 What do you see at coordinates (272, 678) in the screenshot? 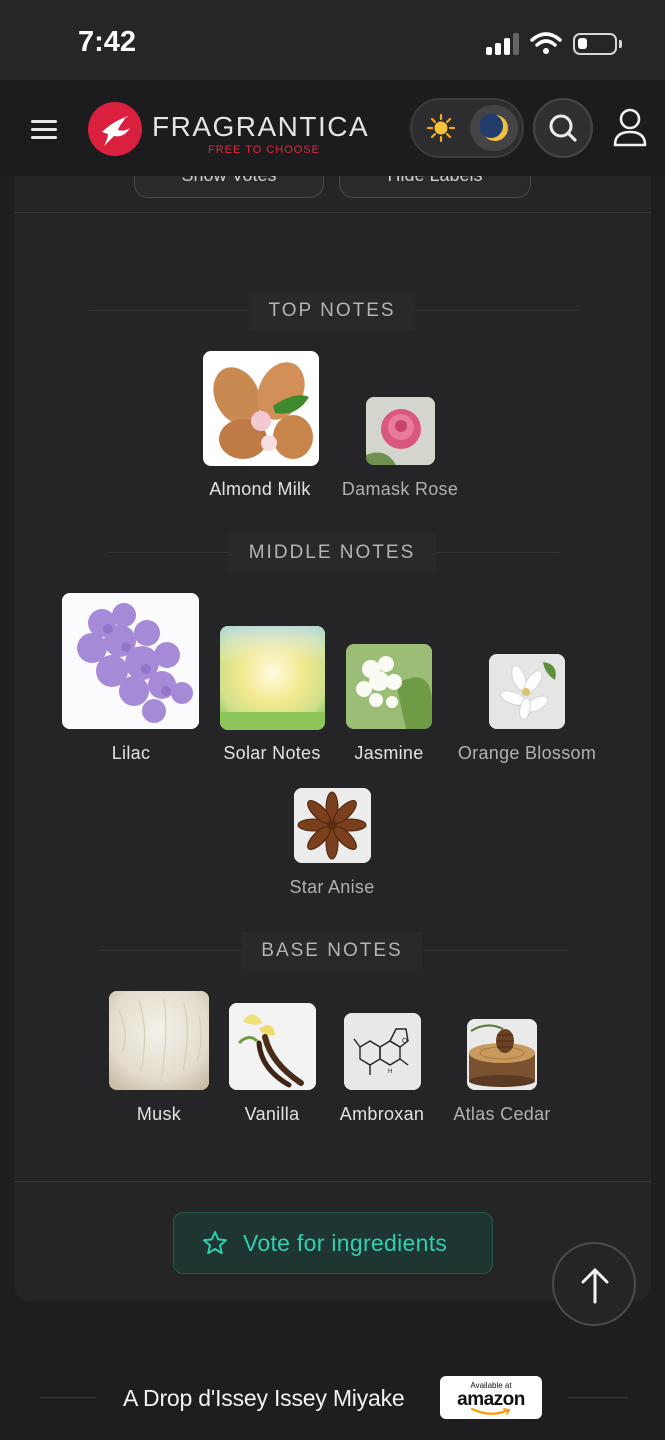
I see `solar-notes-image` at bounding box center [272, 678].